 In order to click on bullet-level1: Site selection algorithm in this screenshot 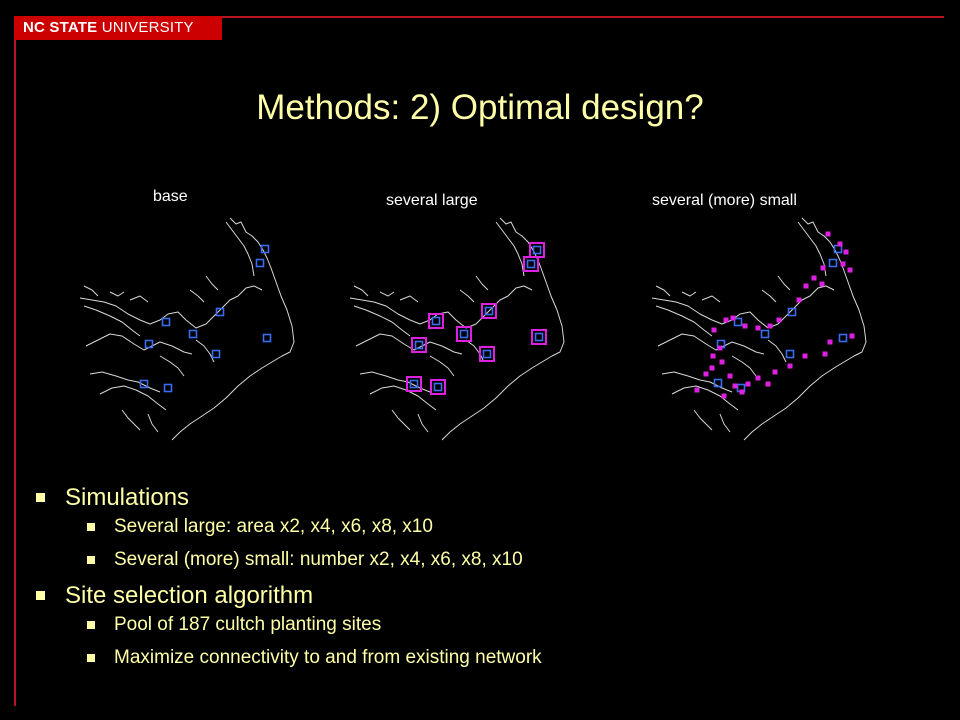, I will do `click(286, 598)`.